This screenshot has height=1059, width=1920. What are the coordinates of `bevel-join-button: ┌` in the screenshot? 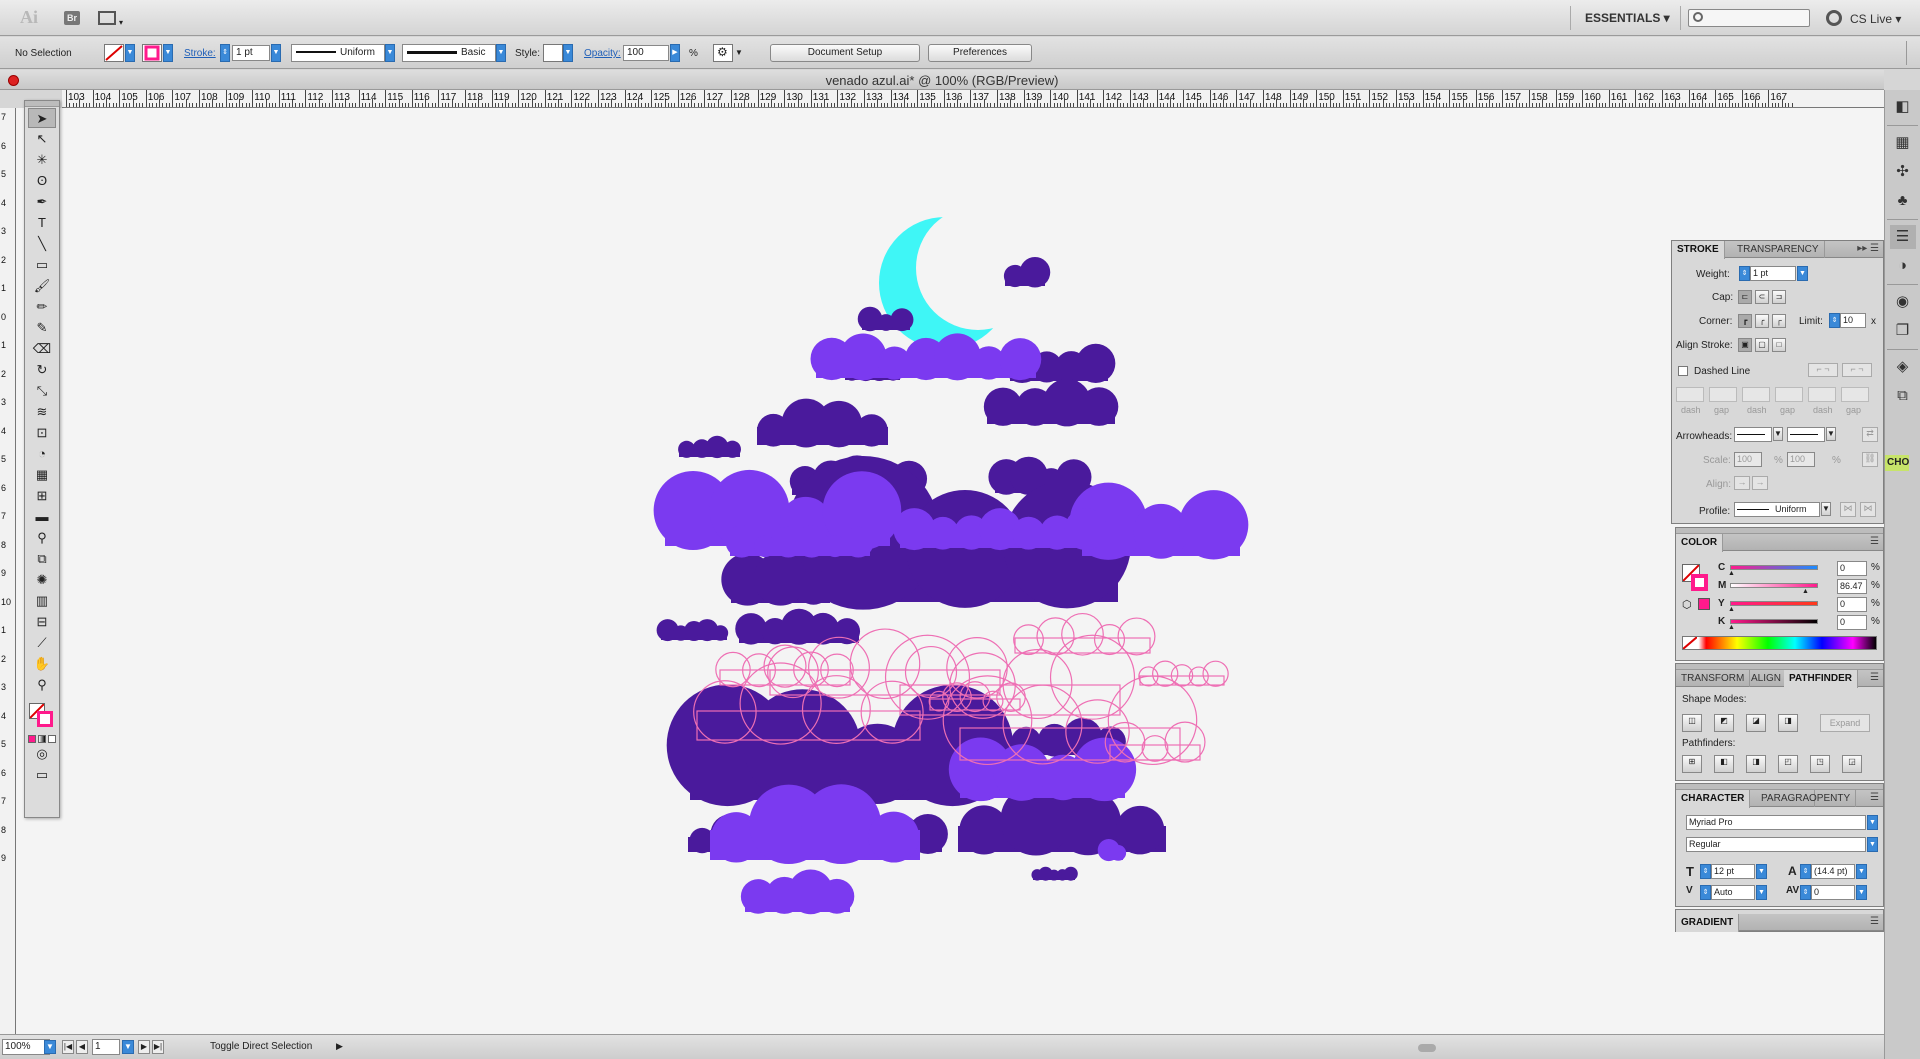 It's located at (1779, 321).